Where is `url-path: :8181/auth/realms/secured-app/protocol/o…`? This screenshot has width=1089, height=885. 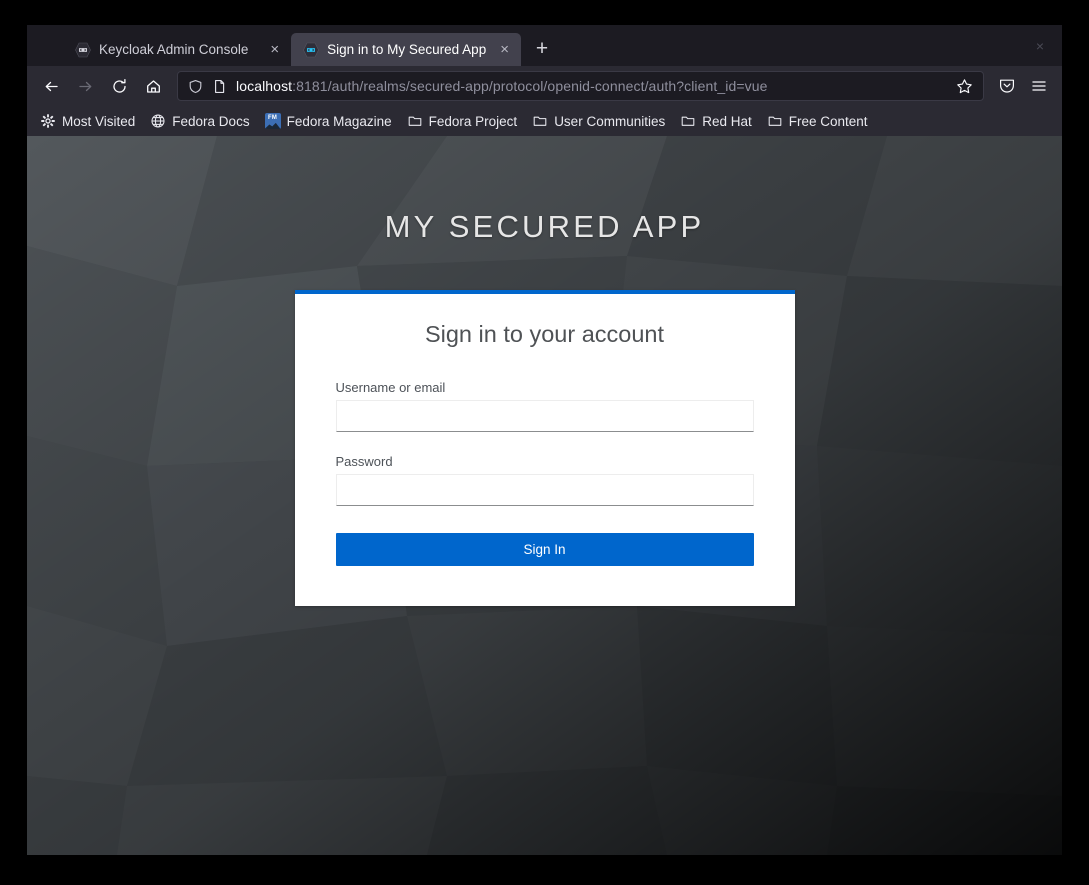 url-path: :8181/auth/realms/secured-app/protocol/o… is located at coordinates (530, 86).